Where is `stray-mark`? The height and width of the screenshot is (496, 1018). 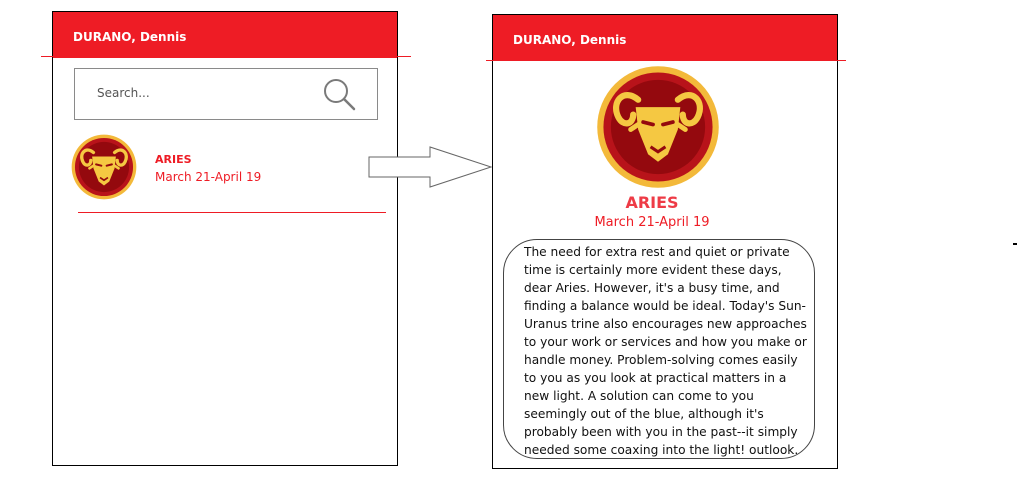 stray-mark is located at coordinates (1015, 244).